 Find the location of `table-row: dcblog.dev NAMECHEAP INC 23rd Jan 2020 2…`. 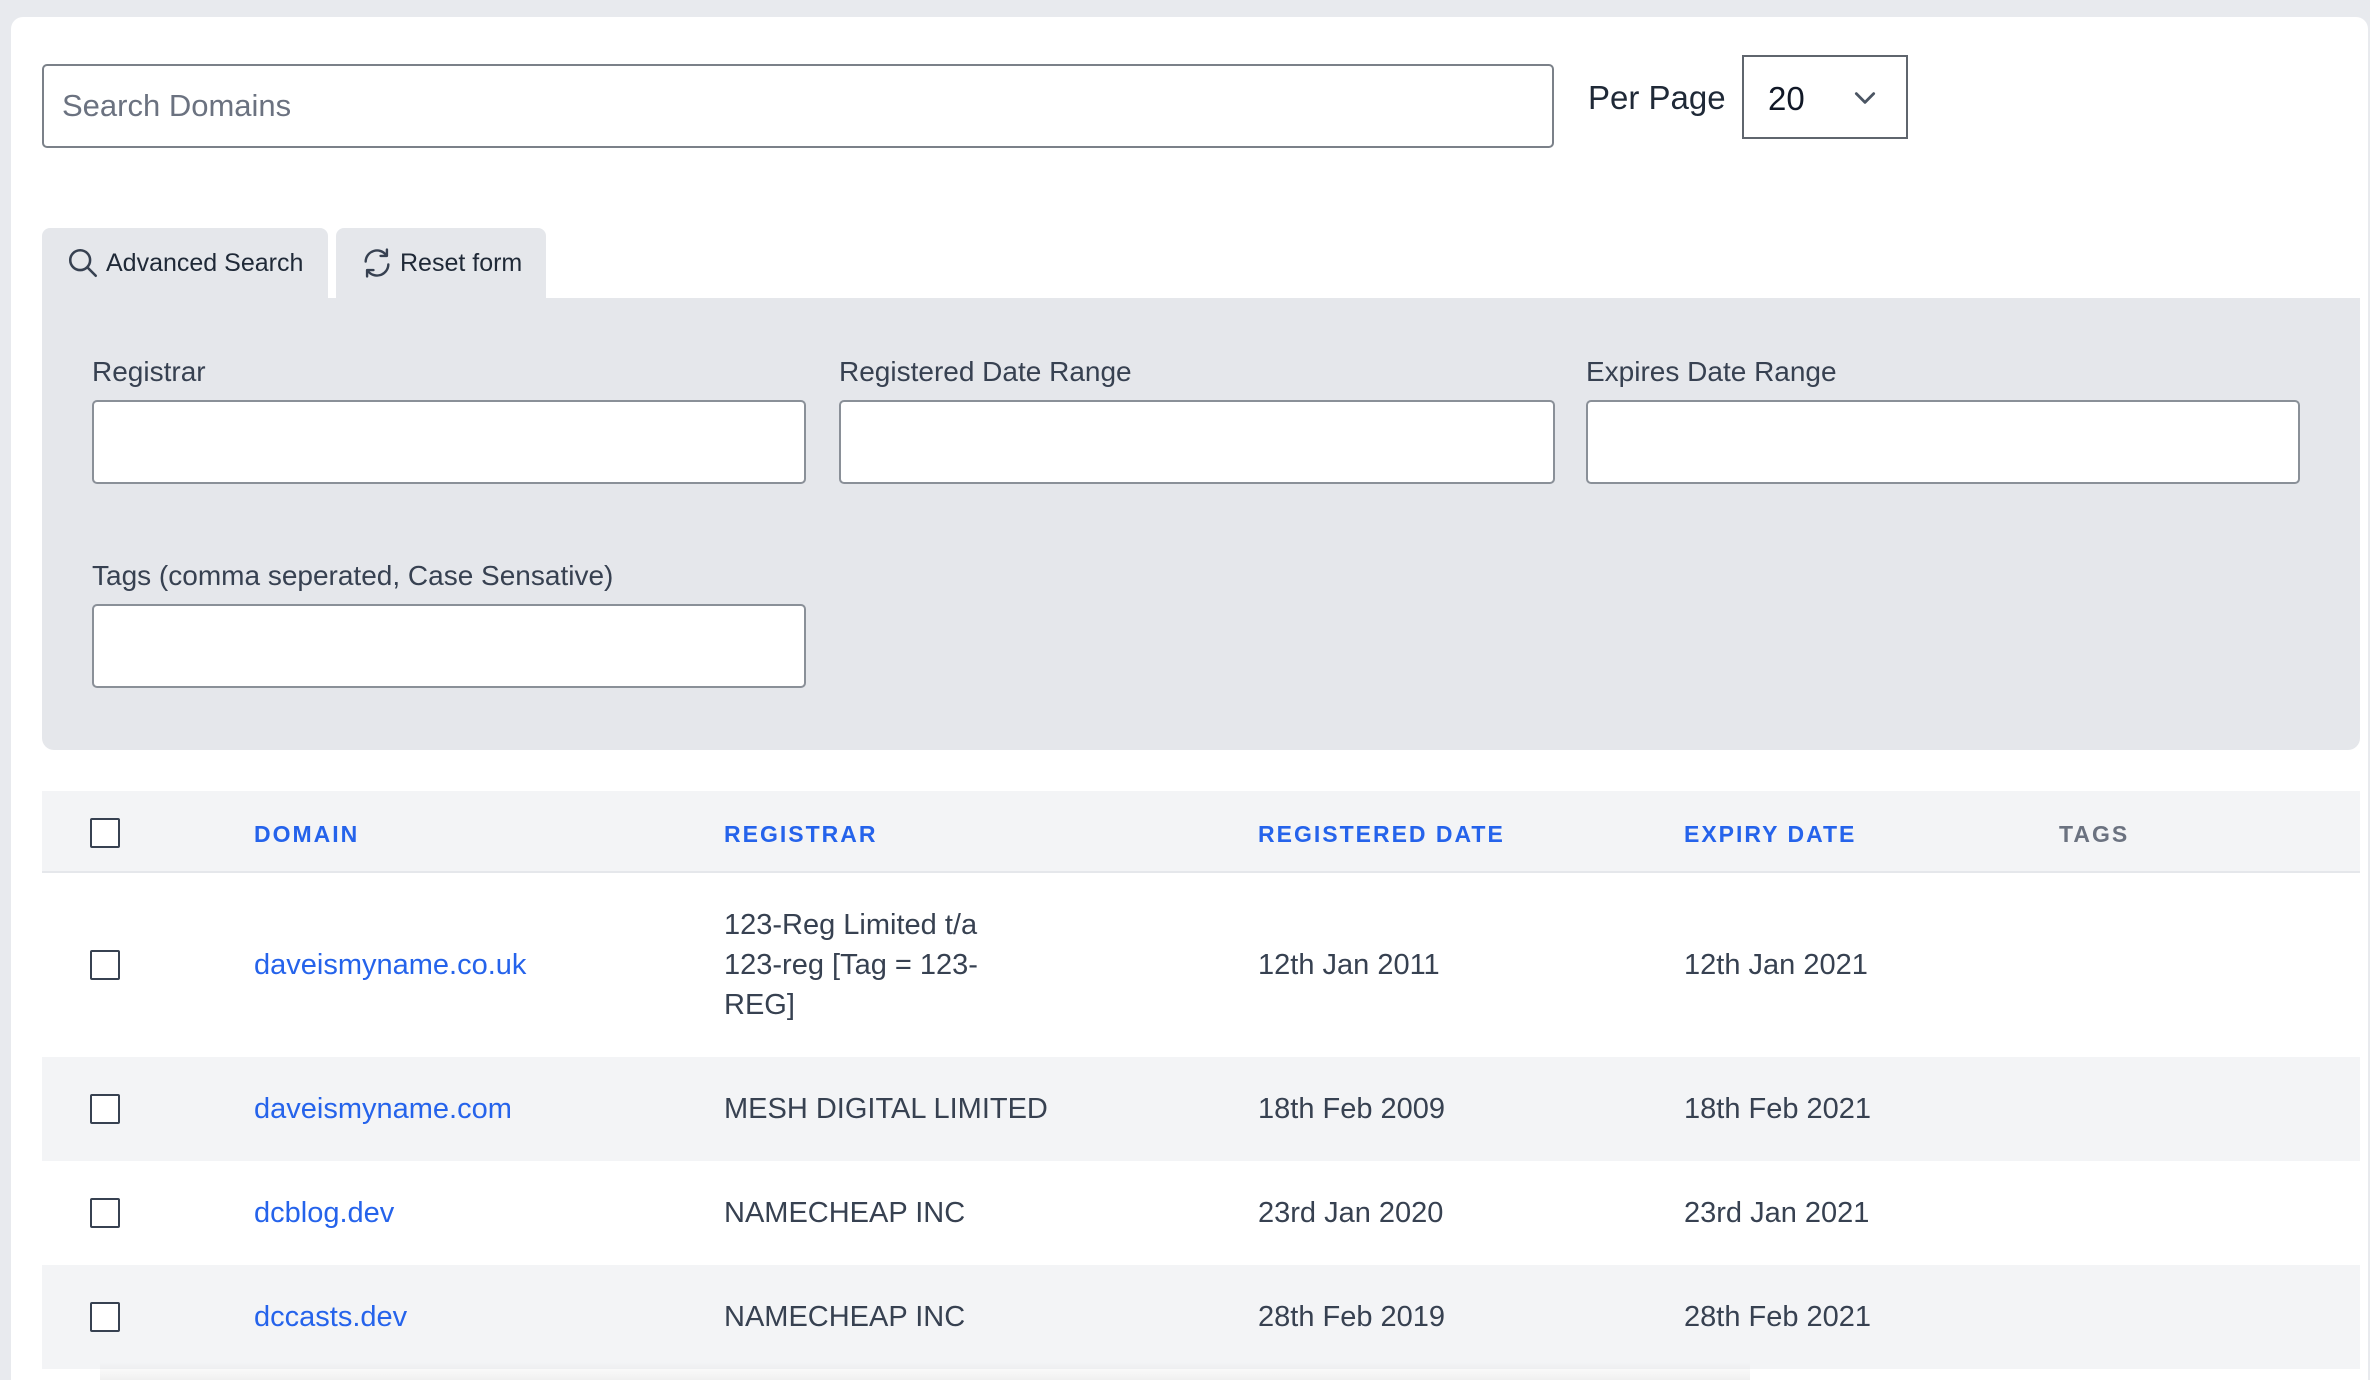

table-row: dcblog.dev NAMECHEAP INC 23rd Jan 2020 2… is located at coordinates (1201, 1213).